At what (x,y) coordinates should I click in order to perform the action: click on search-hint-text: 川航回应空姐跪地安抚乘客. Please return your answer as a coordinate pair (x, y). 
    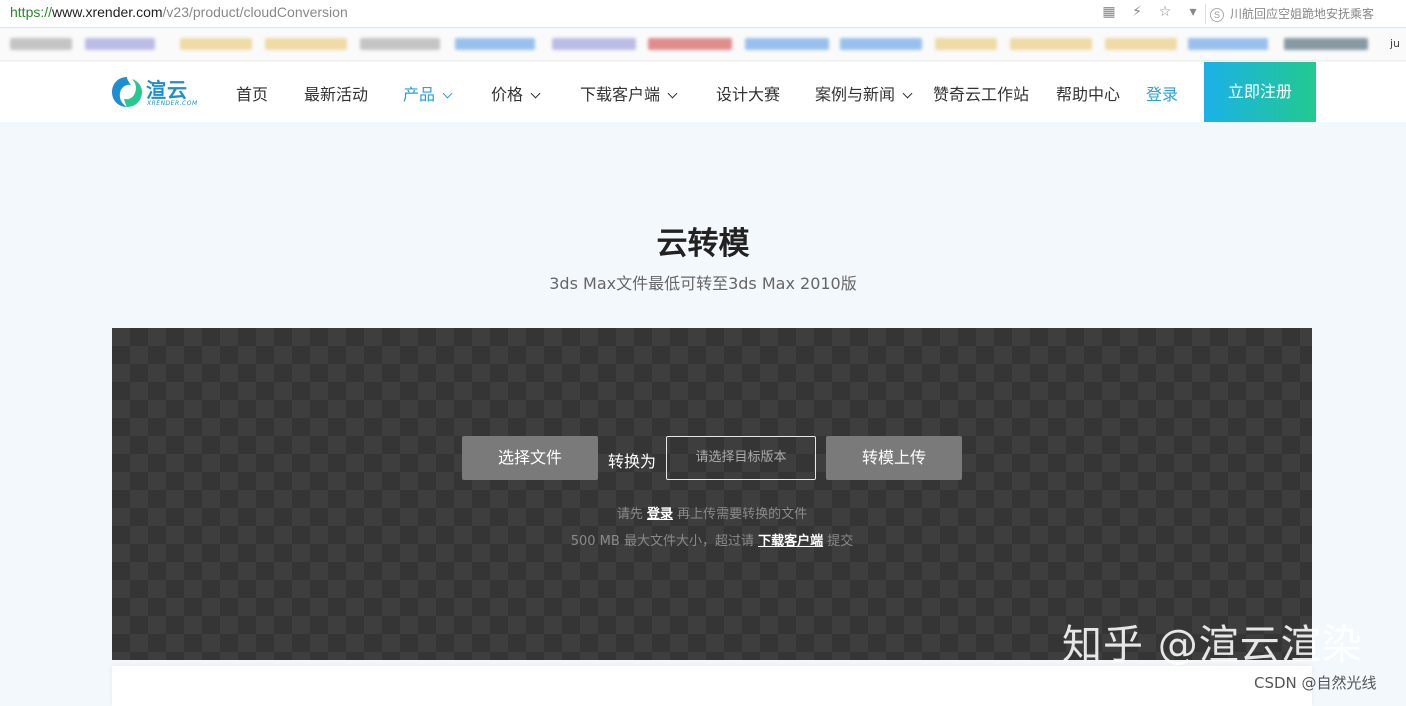
    Looking at the image, I should click on (1302, 14).